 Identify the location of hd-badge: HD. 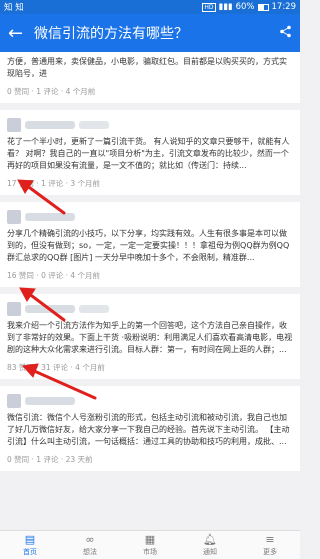
(209, 7).